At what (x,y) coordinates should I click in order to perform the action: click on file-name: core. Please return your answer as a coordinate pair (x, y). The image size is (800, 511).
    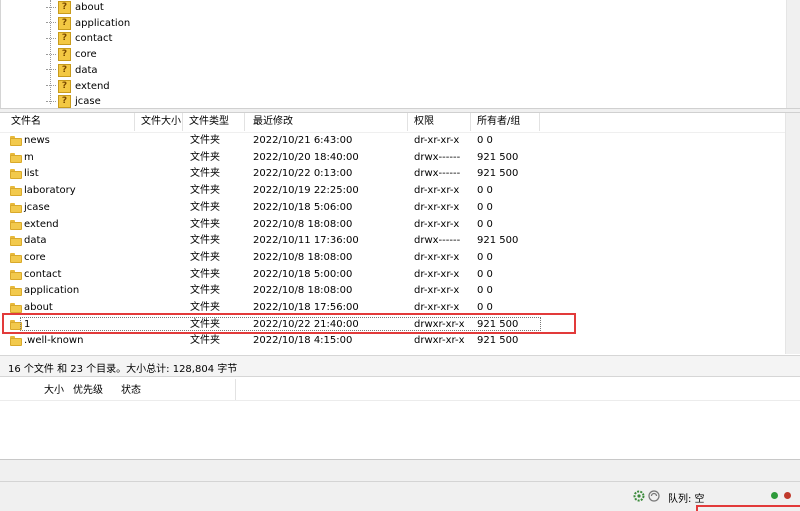
    Looking at the image, I should click on (35, 257).